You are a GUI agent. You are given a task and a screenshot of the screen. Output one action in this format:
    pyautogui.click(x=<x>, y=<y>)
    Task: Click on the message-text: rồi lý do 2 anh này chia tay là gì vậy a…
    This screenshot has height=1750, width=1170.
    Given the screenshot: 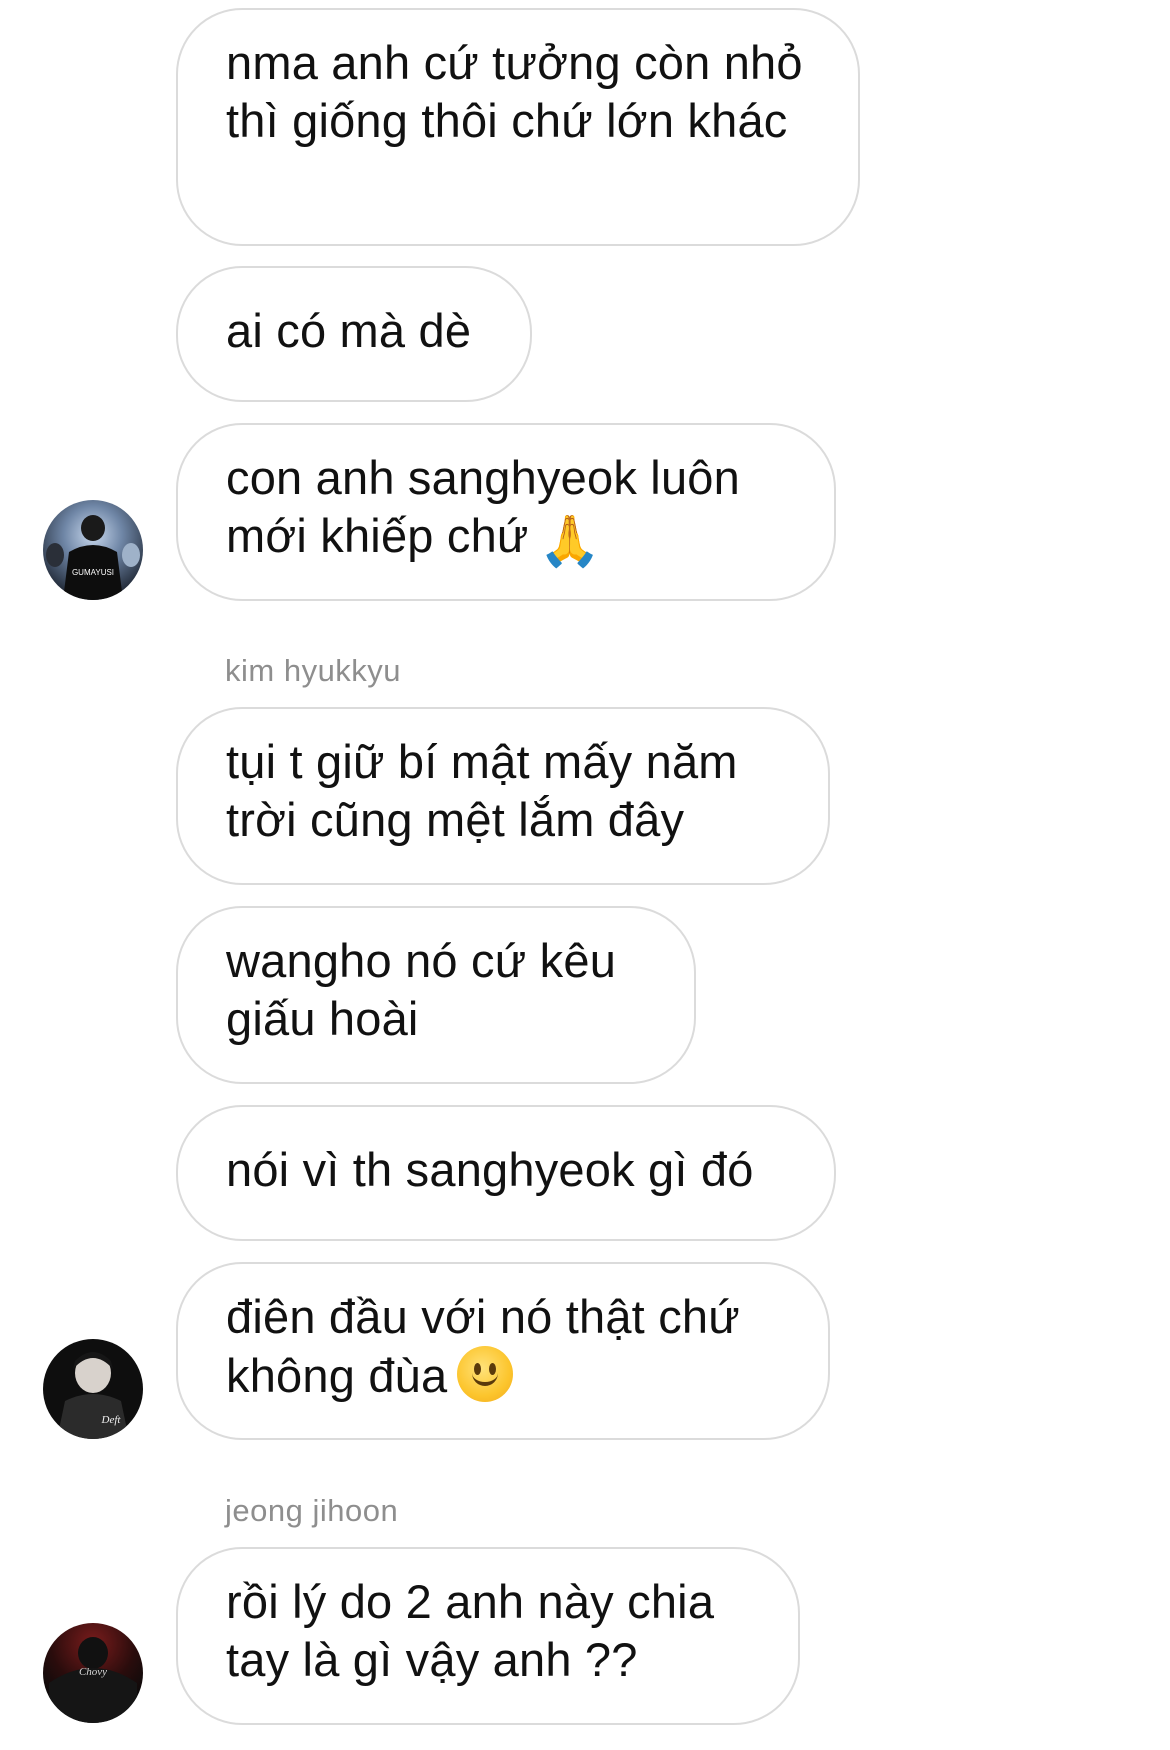 What is the action you would take?
    pyautogui.click(x=470, y=1630)
    